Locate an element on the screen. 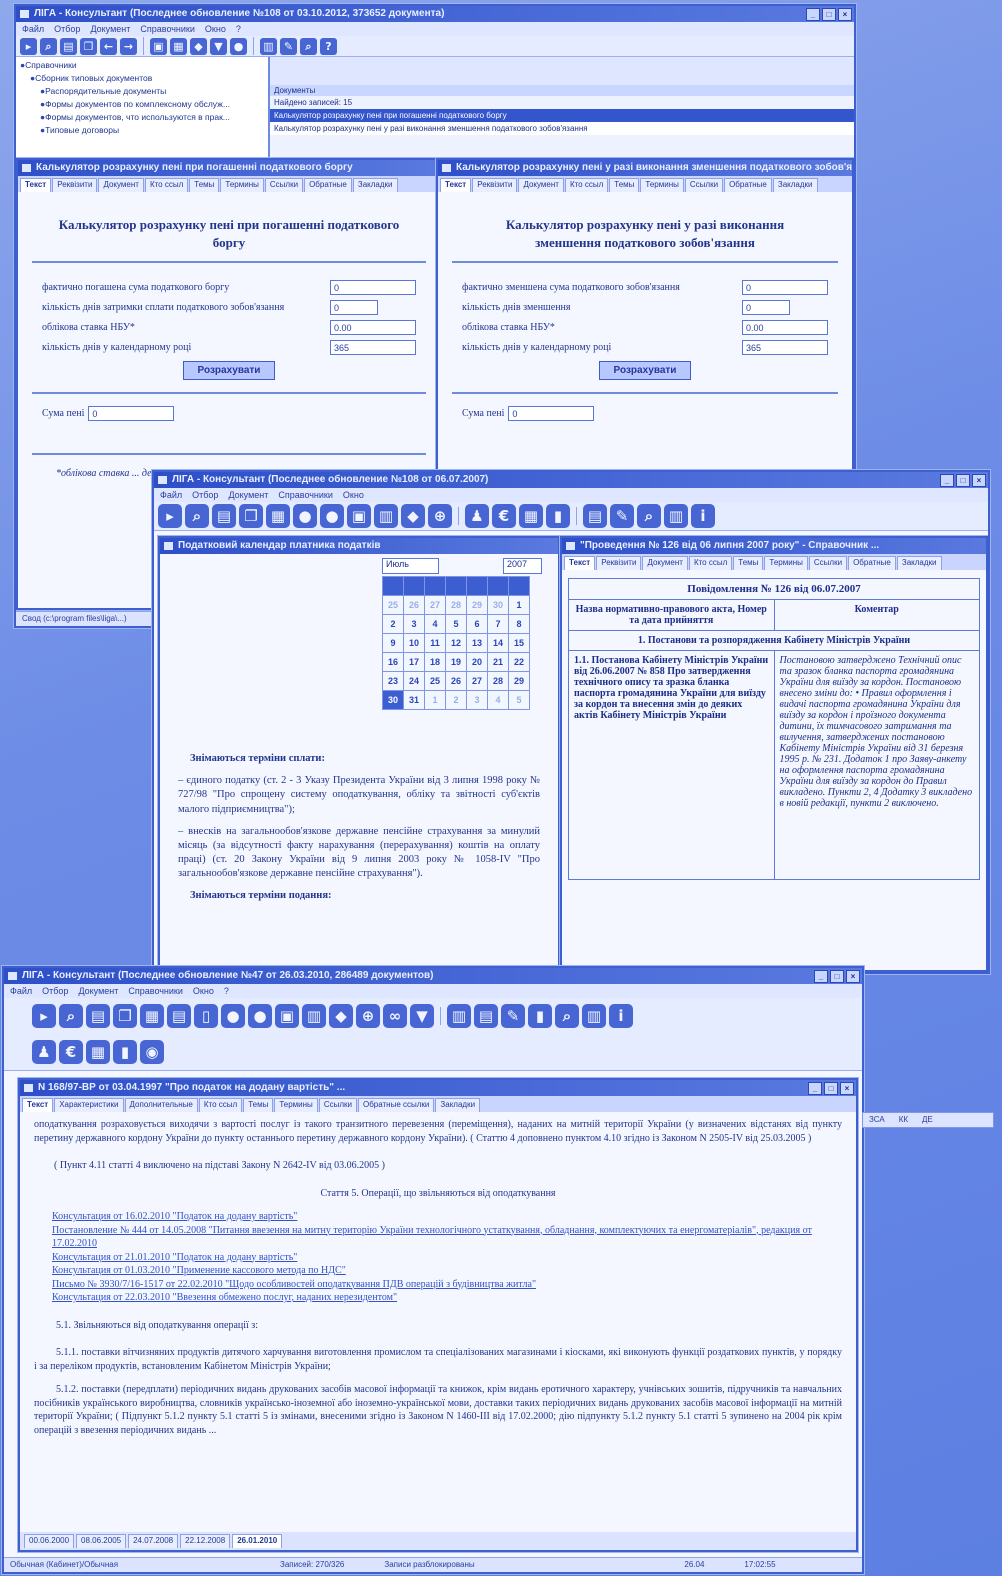 Image resolution: width=1002 pixels, height=1576 pixels. nbu-rate-select: 0.00 is located at coordinates (373, 328).